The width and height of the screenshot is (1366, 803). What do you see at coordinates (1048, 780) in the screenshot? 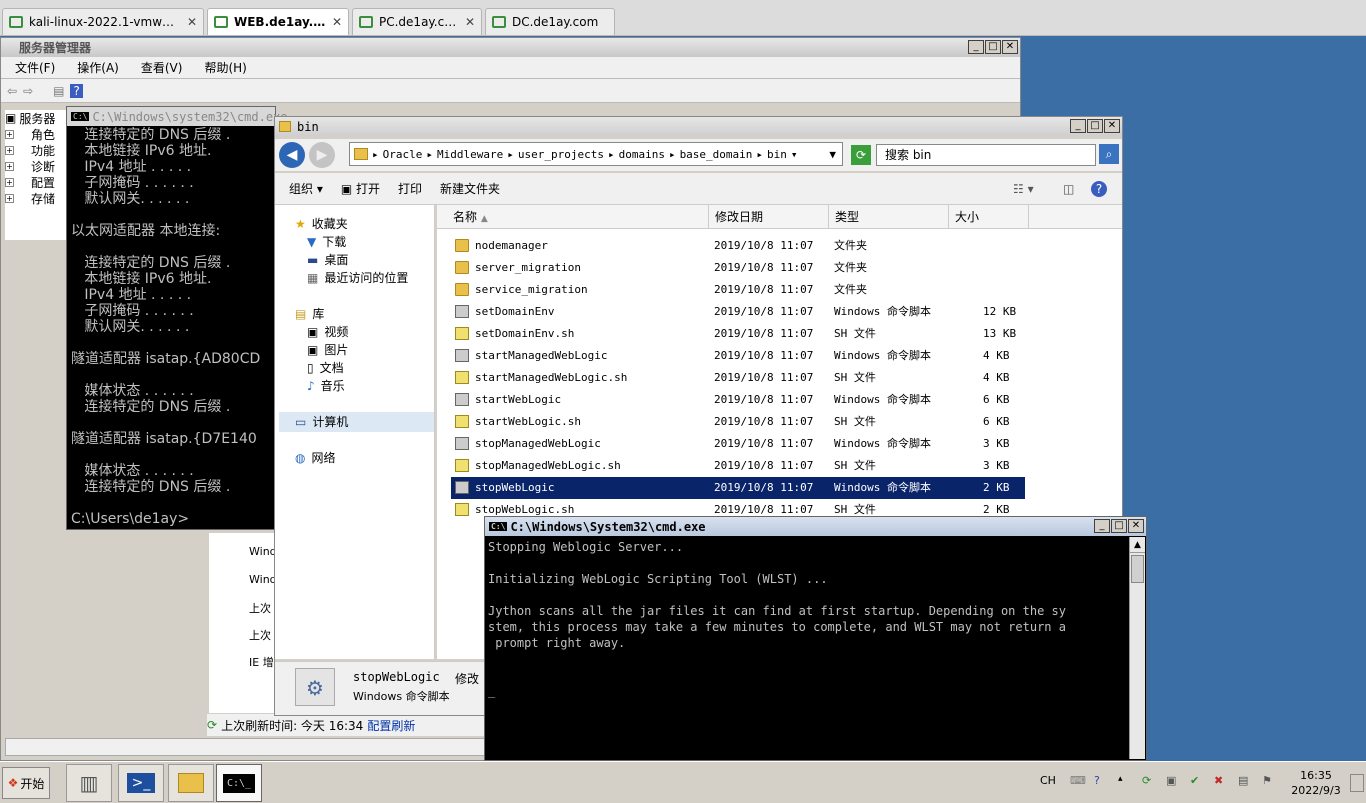
I see `language-indicator: CH` at bounding box center [1048, 780].